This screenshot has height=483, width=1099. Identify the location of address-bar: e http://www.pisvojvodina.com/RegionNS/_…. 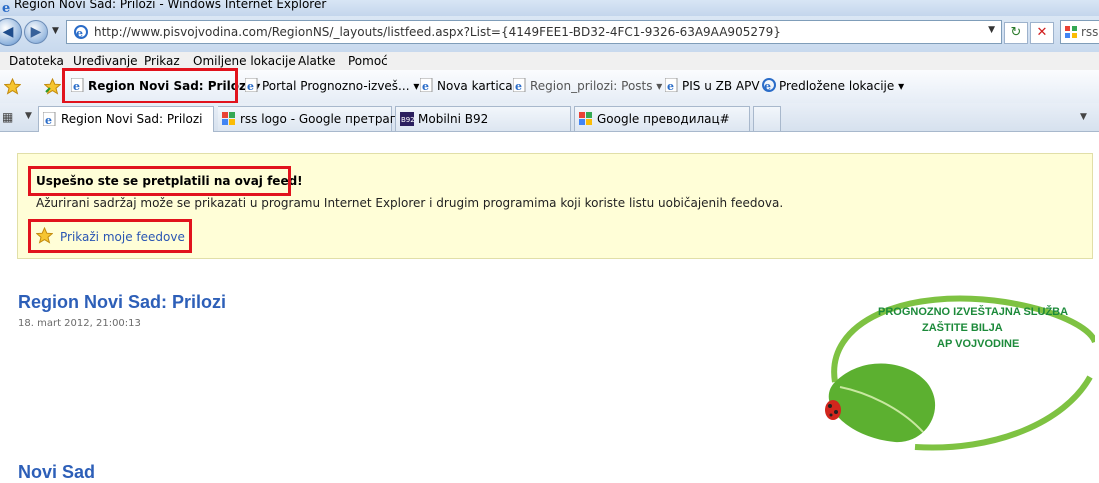
(534, 32).